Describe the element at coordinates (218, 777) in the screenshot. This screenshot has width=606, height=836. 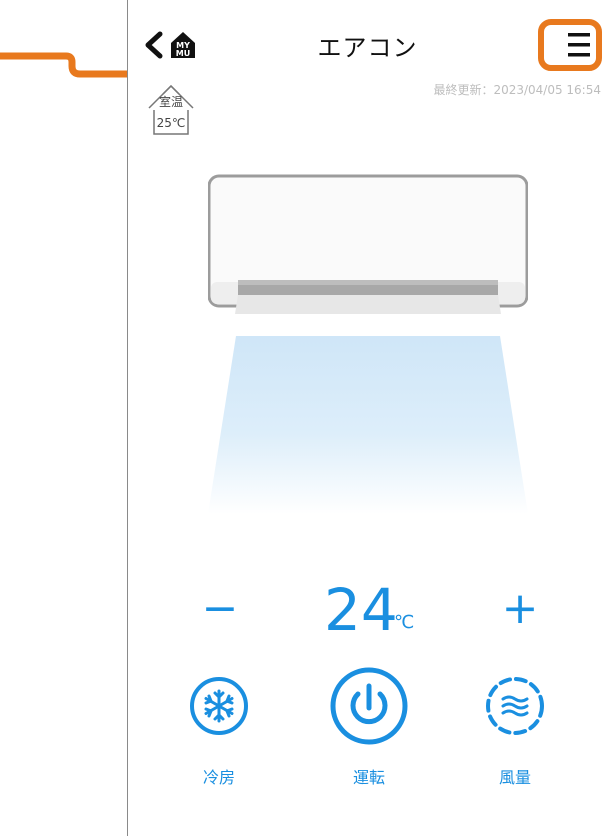
I see `mode-label: 冷房` at that location.